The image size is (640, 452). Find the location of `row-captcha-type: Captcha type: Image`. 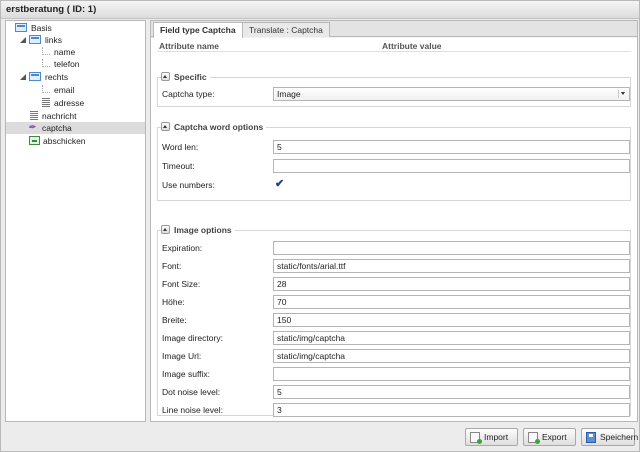

row-captcha-type: Captcha type: Image is located at coordinates (396, 94).